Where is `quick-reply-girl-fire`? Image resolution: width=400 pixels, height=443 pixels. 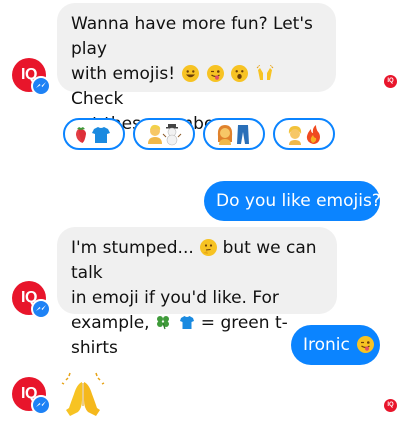 quick-reply-girl-fire is located at coordinates (304, 134).